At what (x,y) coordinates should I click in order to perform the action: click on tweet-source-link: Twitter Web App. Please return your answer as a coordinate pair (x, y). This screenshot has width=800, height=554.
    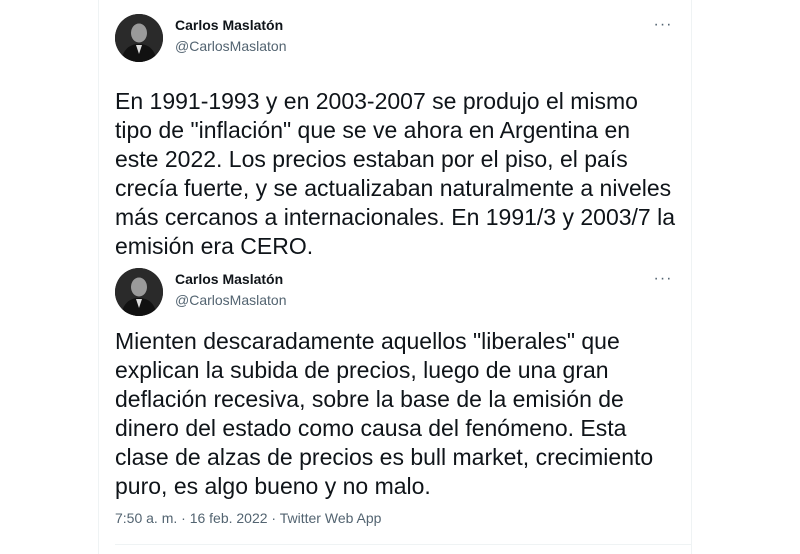
    Looking at the image, I should click on (331, 518).